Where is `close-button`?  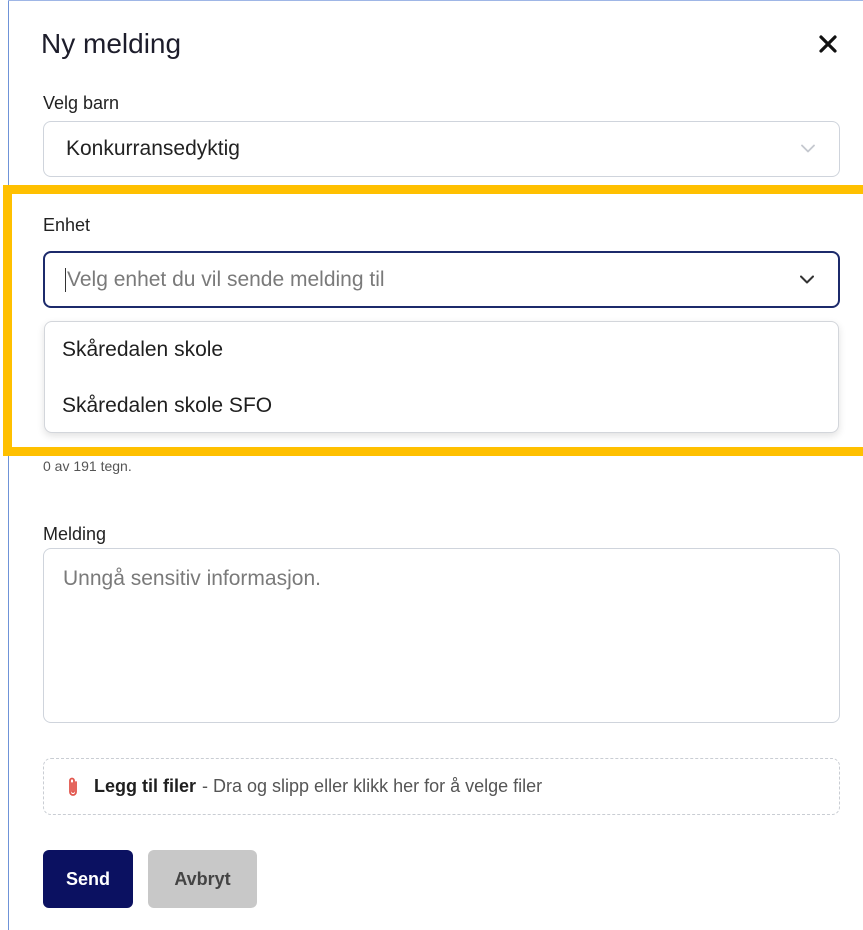 close-button is located at coordinates (828, 44).